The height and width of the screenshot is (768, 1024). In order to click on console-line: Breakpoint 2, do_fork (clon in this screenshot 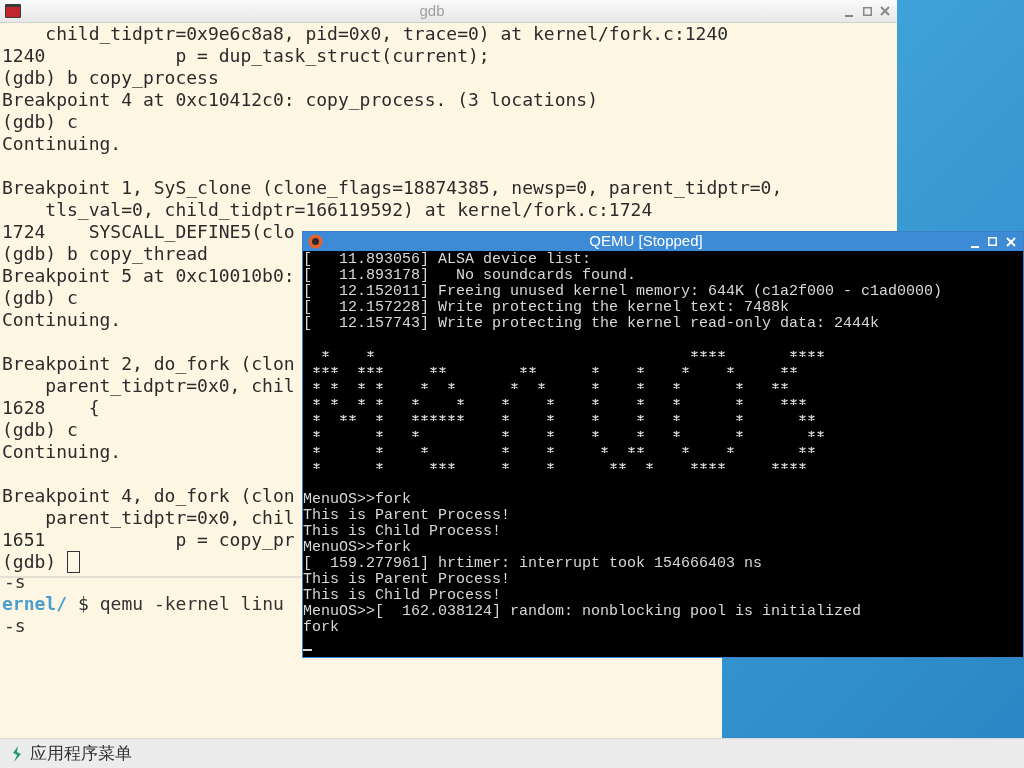, I will do `click(148, 363)`.